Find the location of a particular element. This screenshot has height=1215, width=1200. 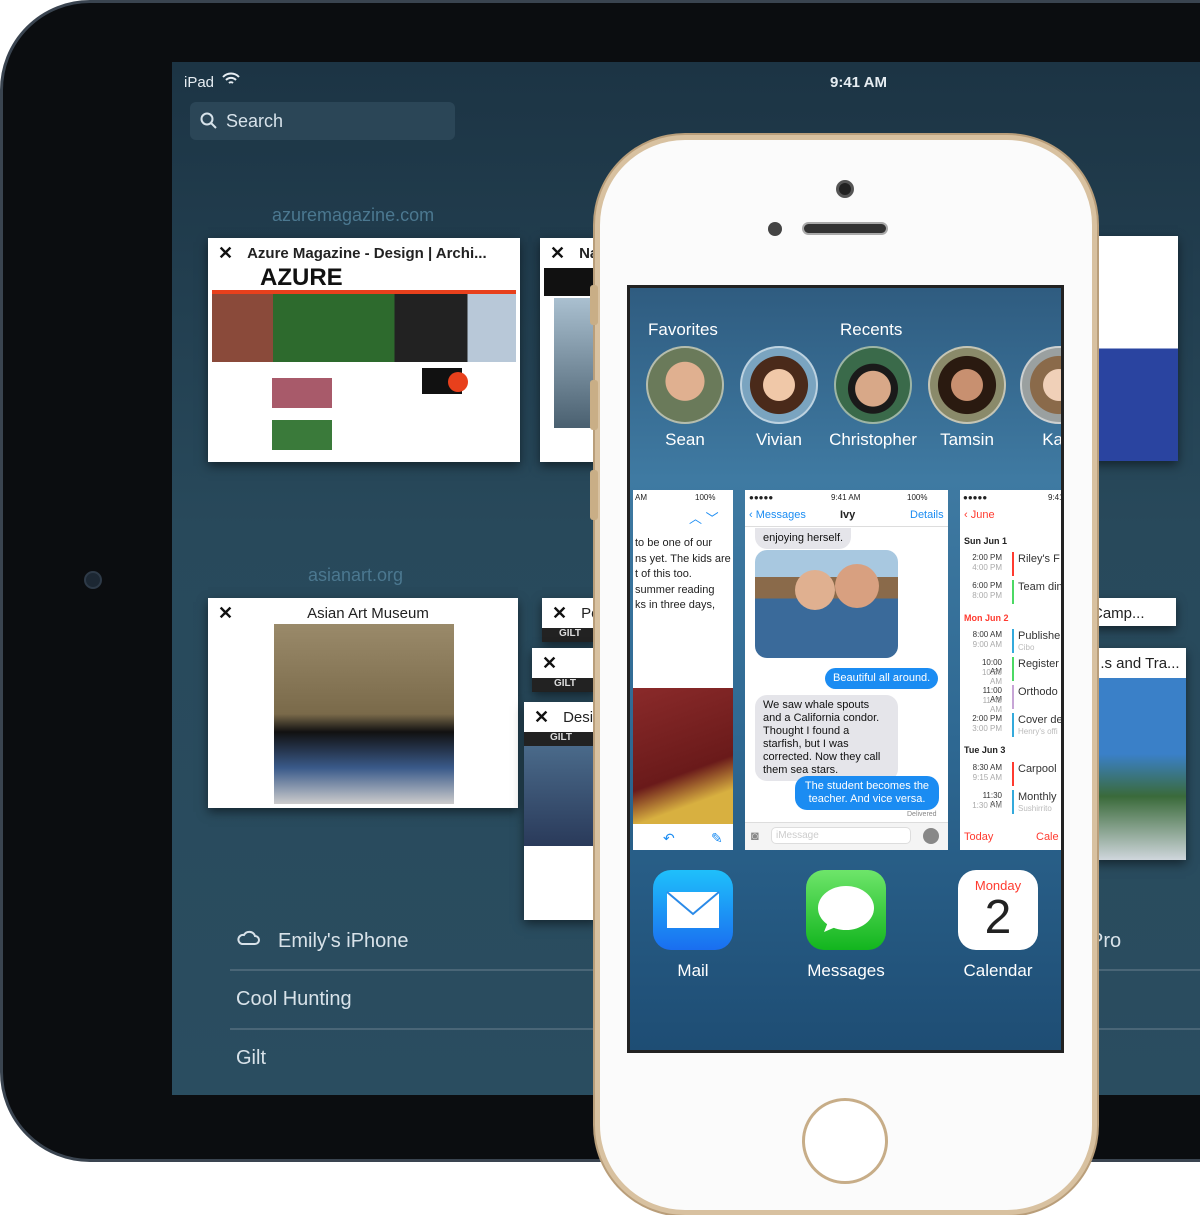

calendar-event: 11:30 AM 1:30 PM Monthly Sushirrito is located at coordinates (1010, 802).